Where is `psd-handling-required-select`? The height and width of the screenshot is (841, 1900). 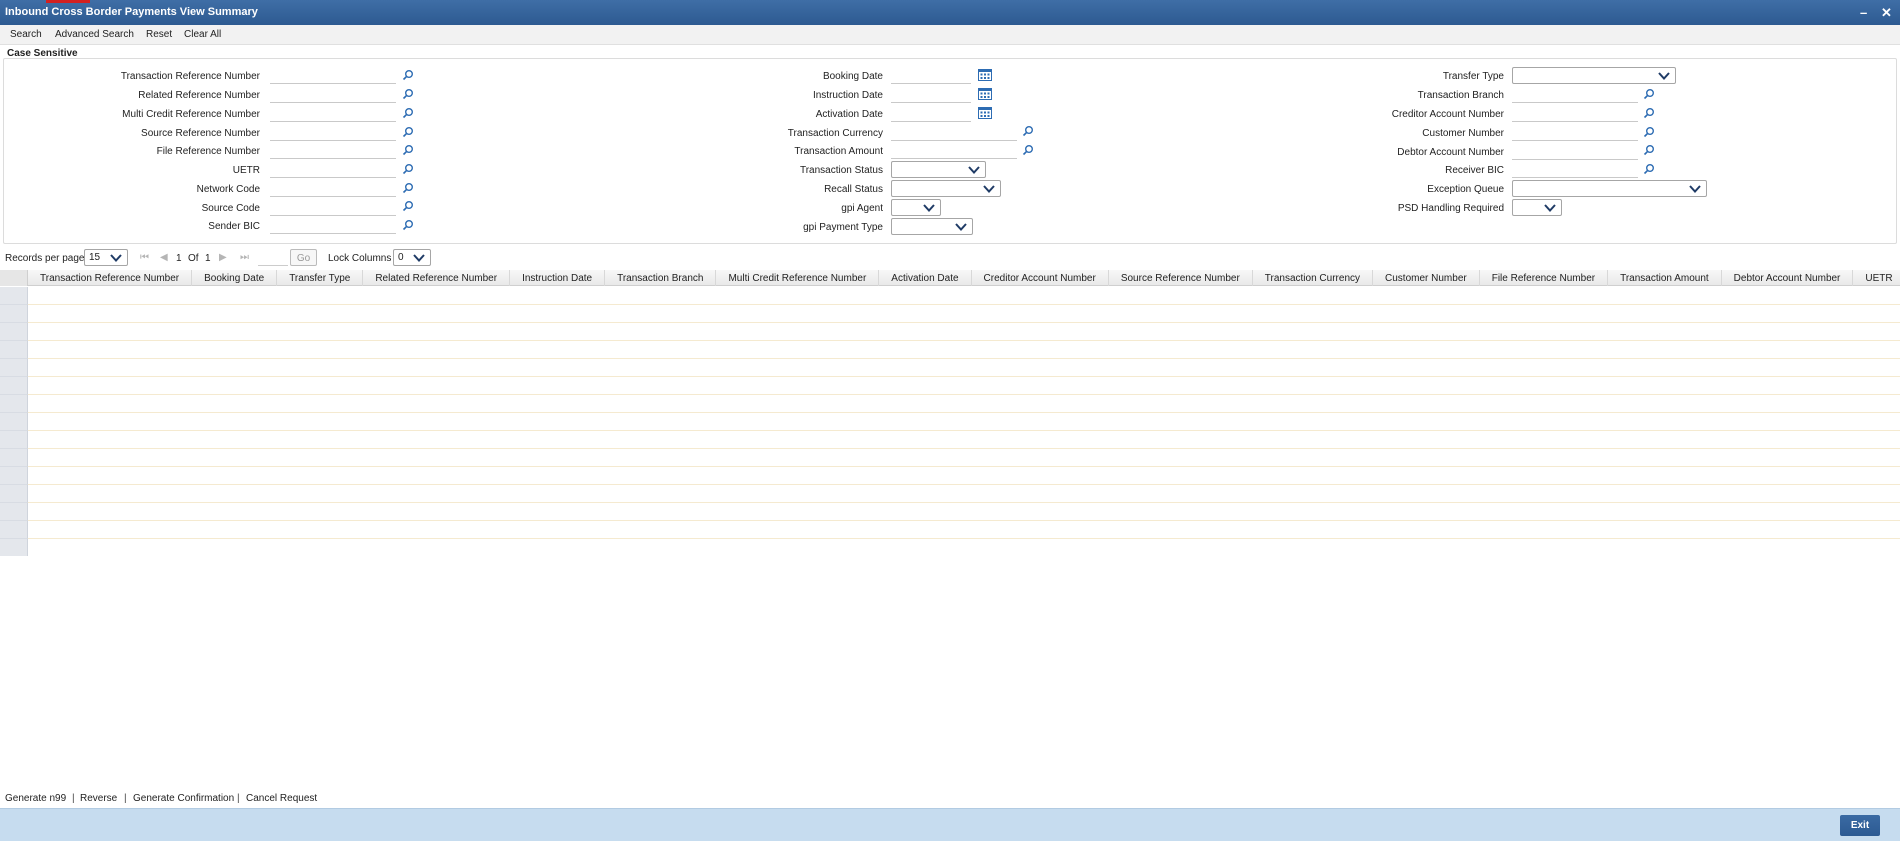
psd-handling-required-select is located at coordinates (1537, 207).